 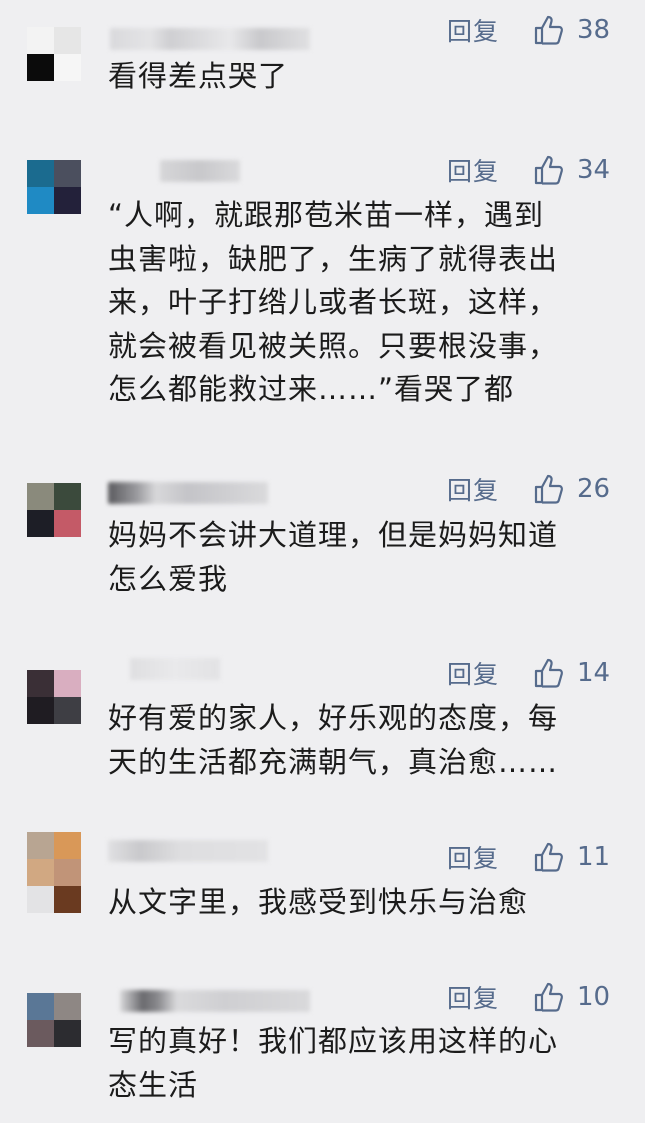 I want to click on comment-actions: 回复 38, so click(x=531, y=30).